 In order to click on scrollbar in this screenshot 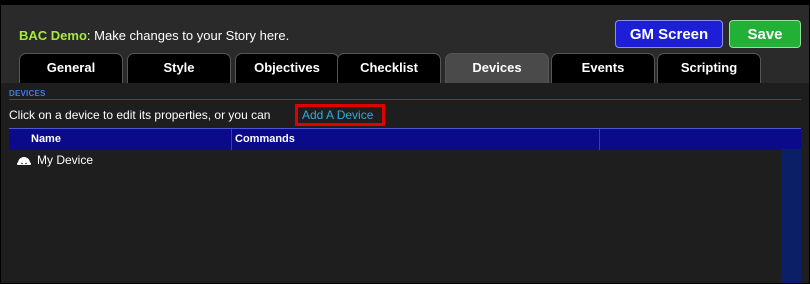, I will do `click(791, 216)`.